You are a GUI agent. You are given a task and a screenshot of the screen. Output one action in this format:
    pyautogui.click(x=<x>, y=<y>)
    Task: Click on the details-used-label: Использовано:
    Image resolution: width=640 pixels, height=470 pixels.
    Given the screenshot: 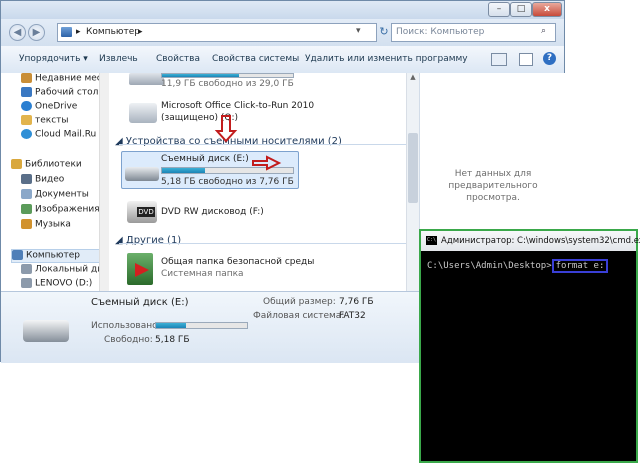 What is the action you would take?
    pyautogui.click(x=126, y=326)
    